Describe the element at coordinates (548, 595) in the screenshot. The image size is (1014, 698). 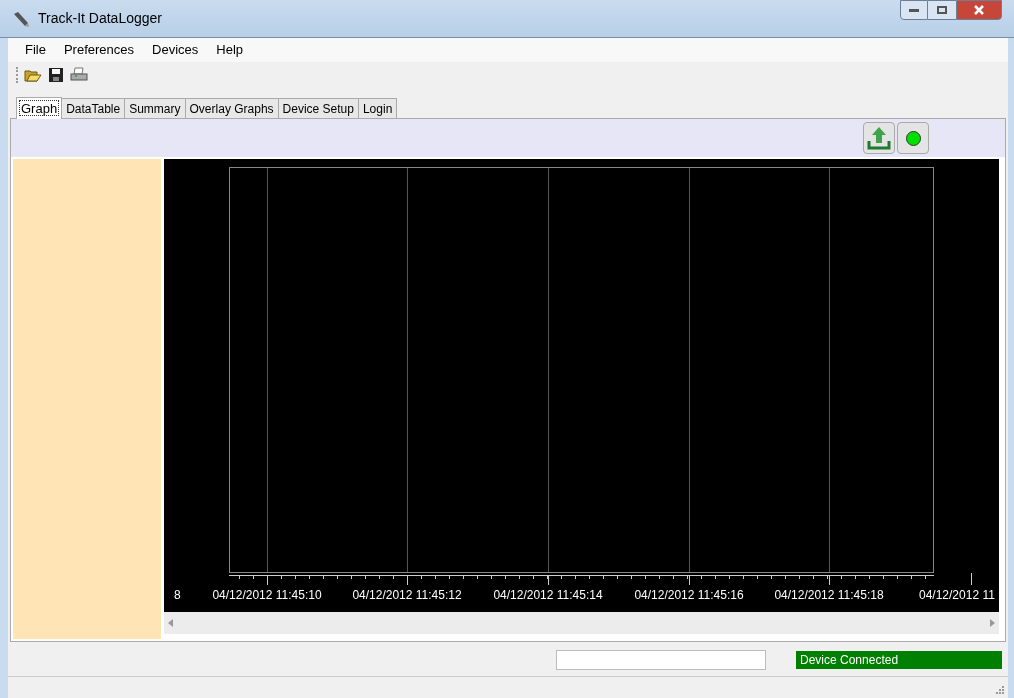
I see `axis-label: 04/12/2012 11:45:14` at that location.